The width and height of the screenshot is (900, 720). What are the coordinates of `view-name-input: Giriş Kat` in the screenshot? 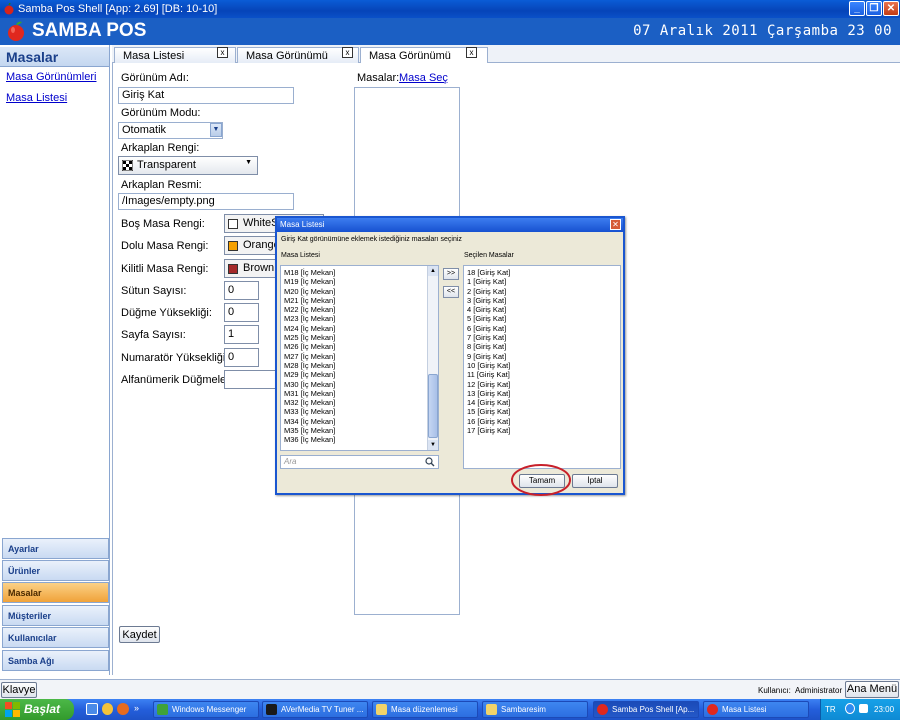 It's located at (206, 95).